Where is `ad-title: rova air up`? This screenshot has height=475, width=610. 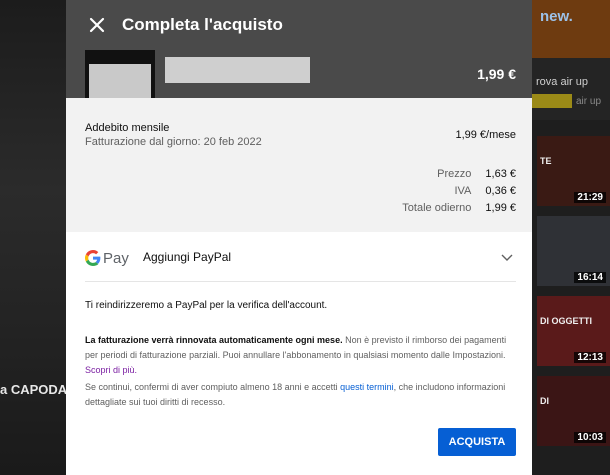 ad-title: rova air up is located at coordinates (562, 82).